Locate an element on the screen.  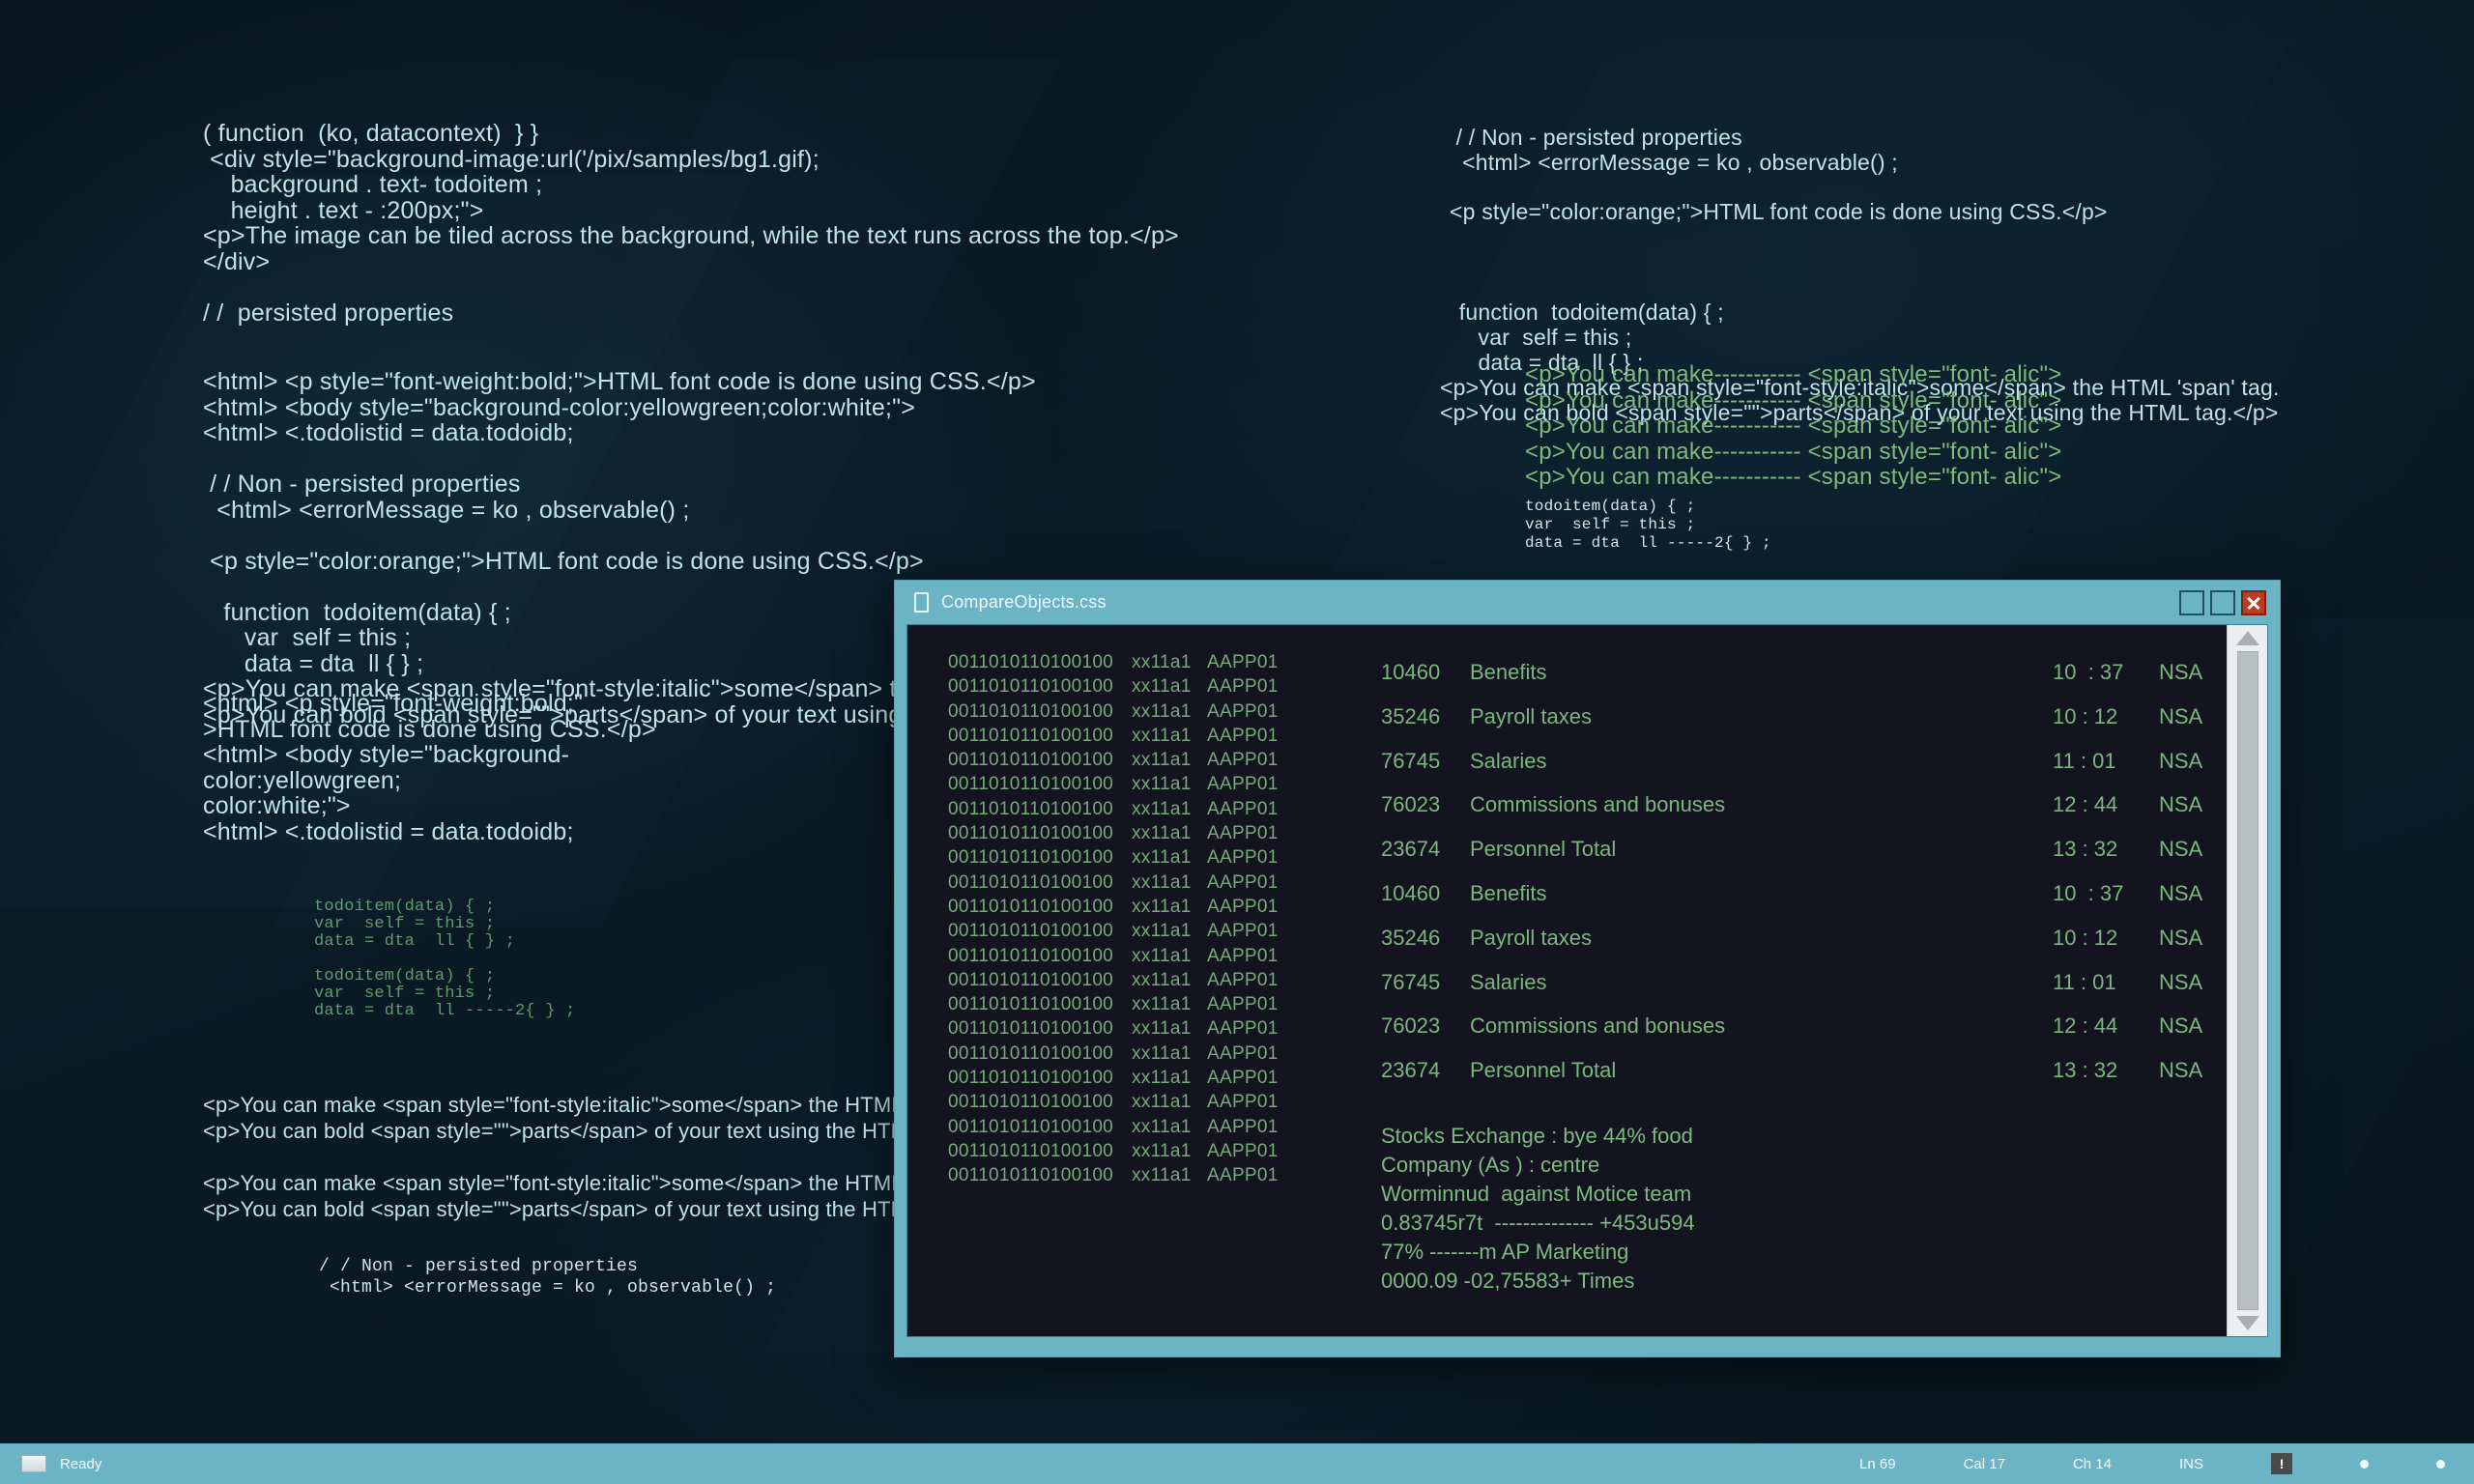
window-title: CompareObjects.css is located at coordinates (1024, 602).